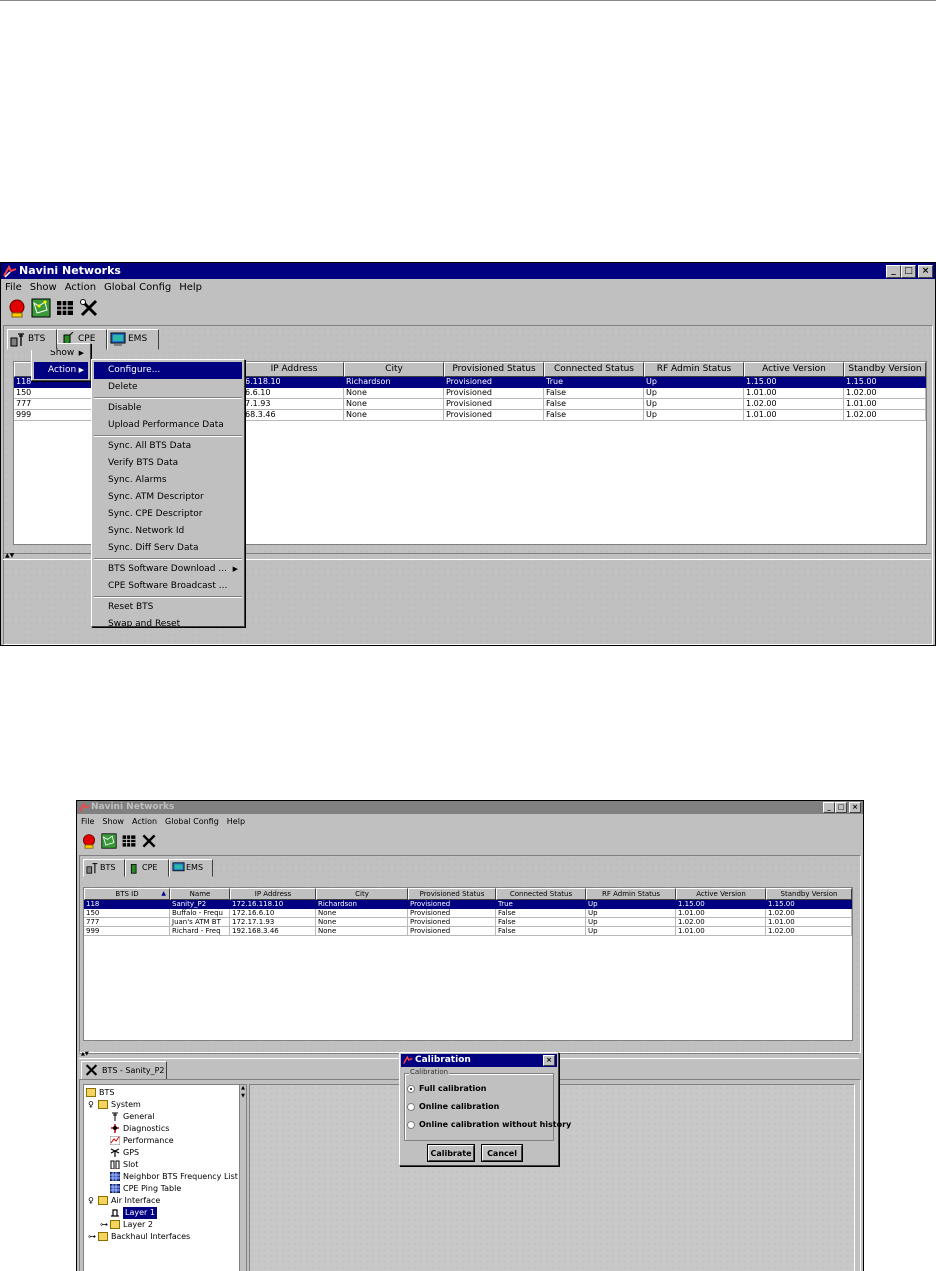 Image resolution: width=936 pixels, height=1271 pixels. Describe the element at coordinates (10, 271) in the screenshot. I see `navini-logo-icon` at that location.